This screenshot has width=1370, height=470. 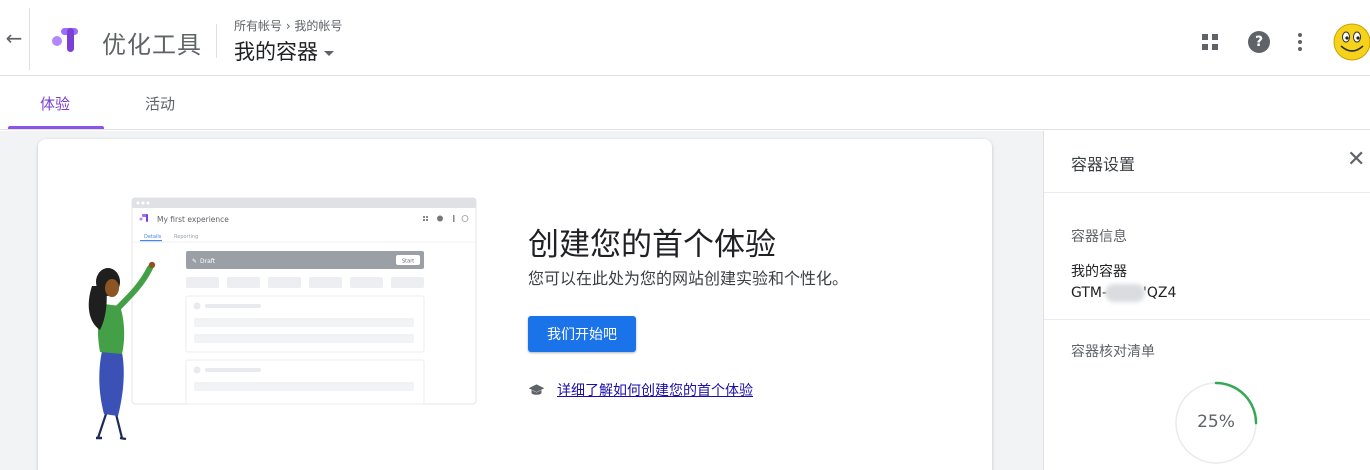 What do you see at coordinates (1207, 319) in the screenshot?
I see `panel-divider` at bounding box center [1207, 319].